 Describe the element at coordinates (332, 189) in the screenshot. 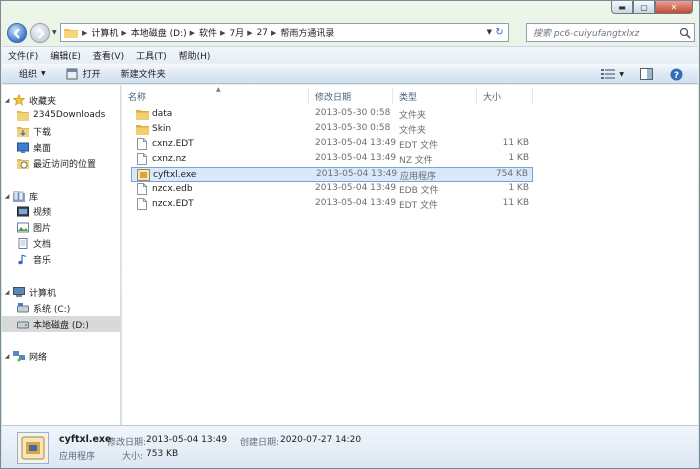

I see `file-row-nzcx-edb: nzcx.edb 2013-05-04 13:49 EDB 文件 1 KB` at that location.